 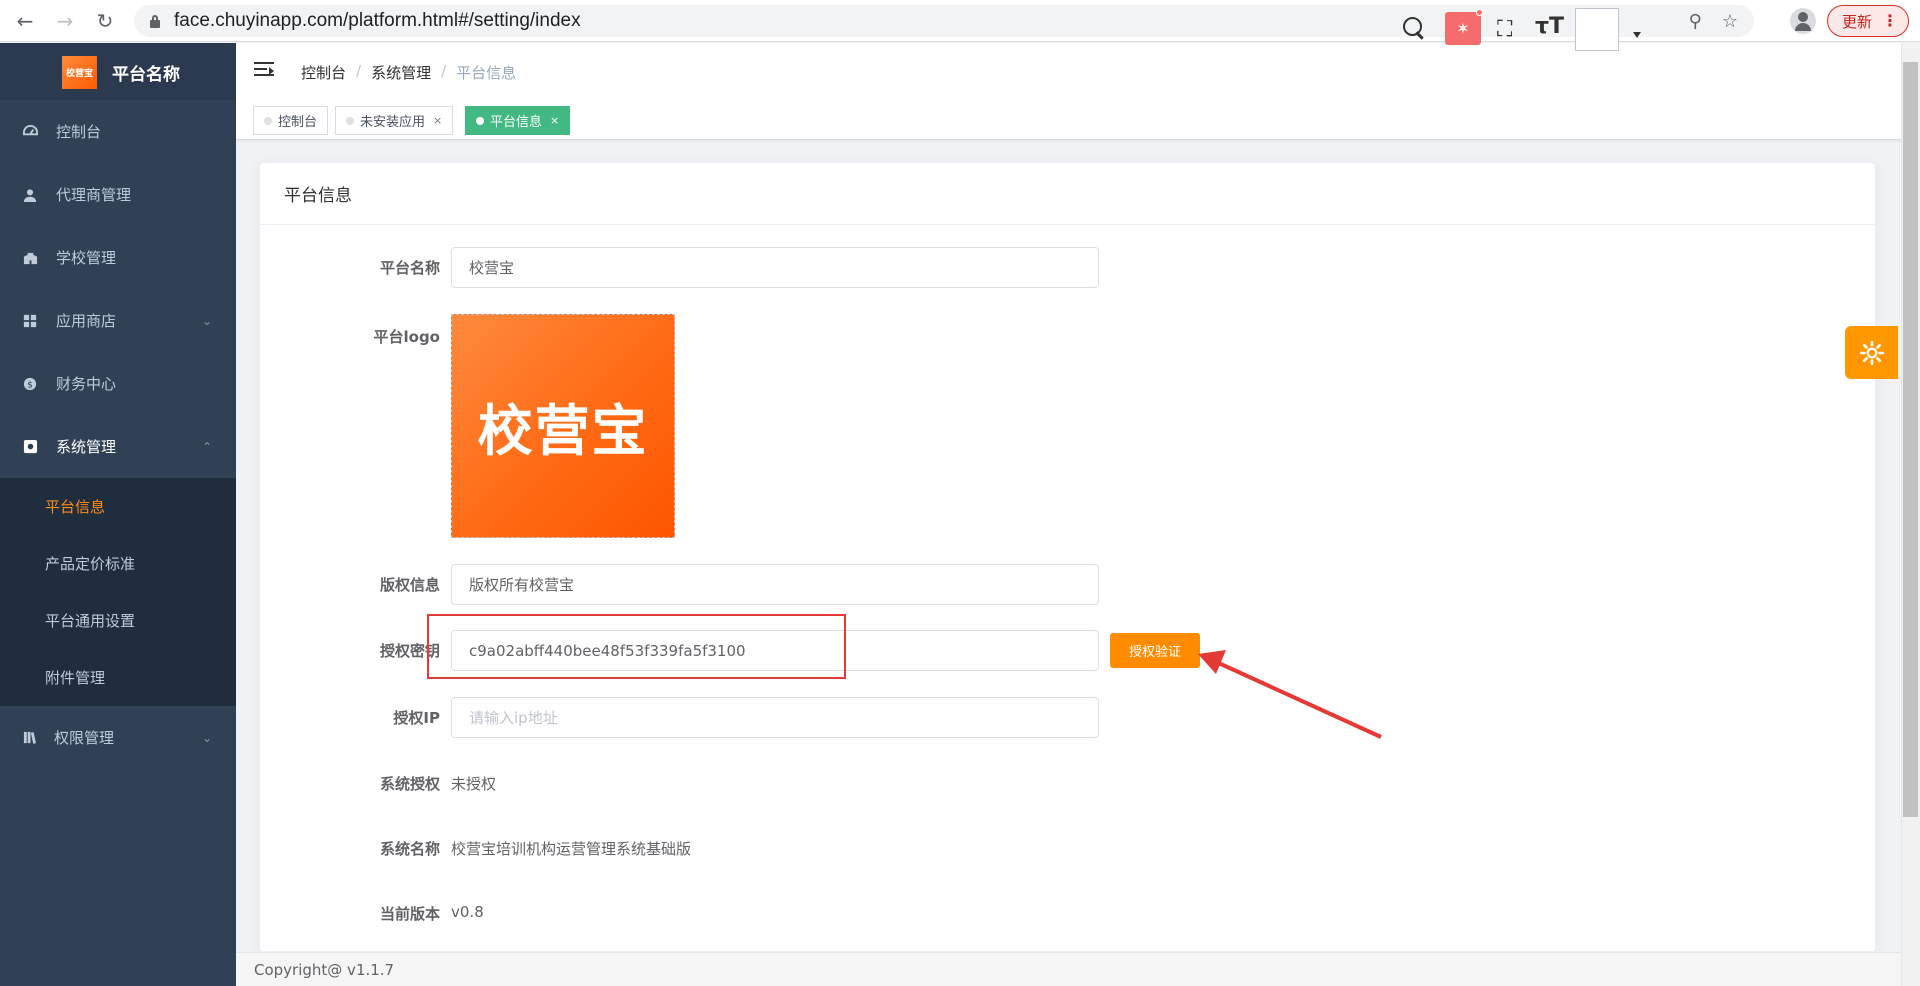 I want to click on money-icon: $, so click(x=30, y=384).